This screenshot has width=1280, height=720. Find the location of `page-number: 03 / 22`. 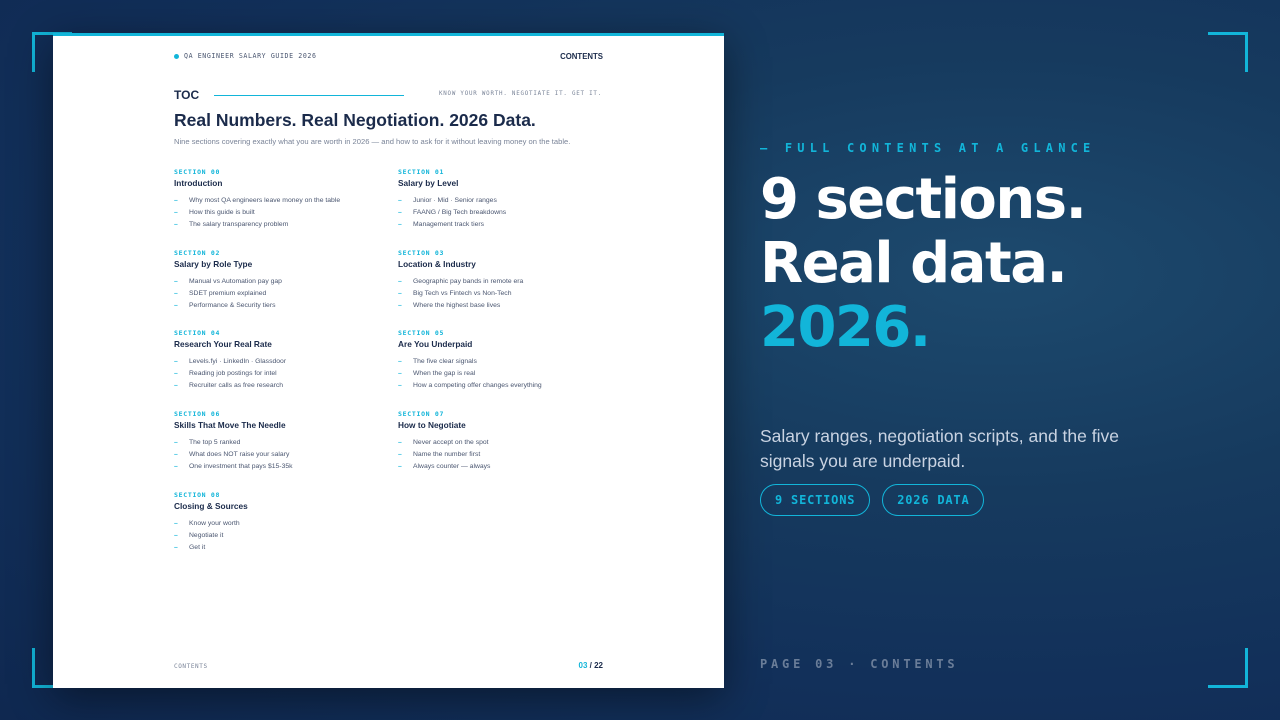

page-number: 03 / 22 is located at coordinates (591, 665).